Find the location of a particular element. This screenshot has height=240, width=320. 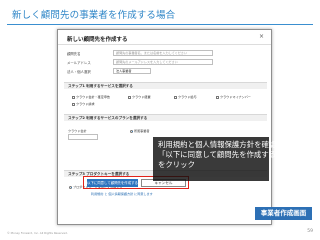

entity-type-label: 法人・個人選択 is located at coordinates (79, 72).